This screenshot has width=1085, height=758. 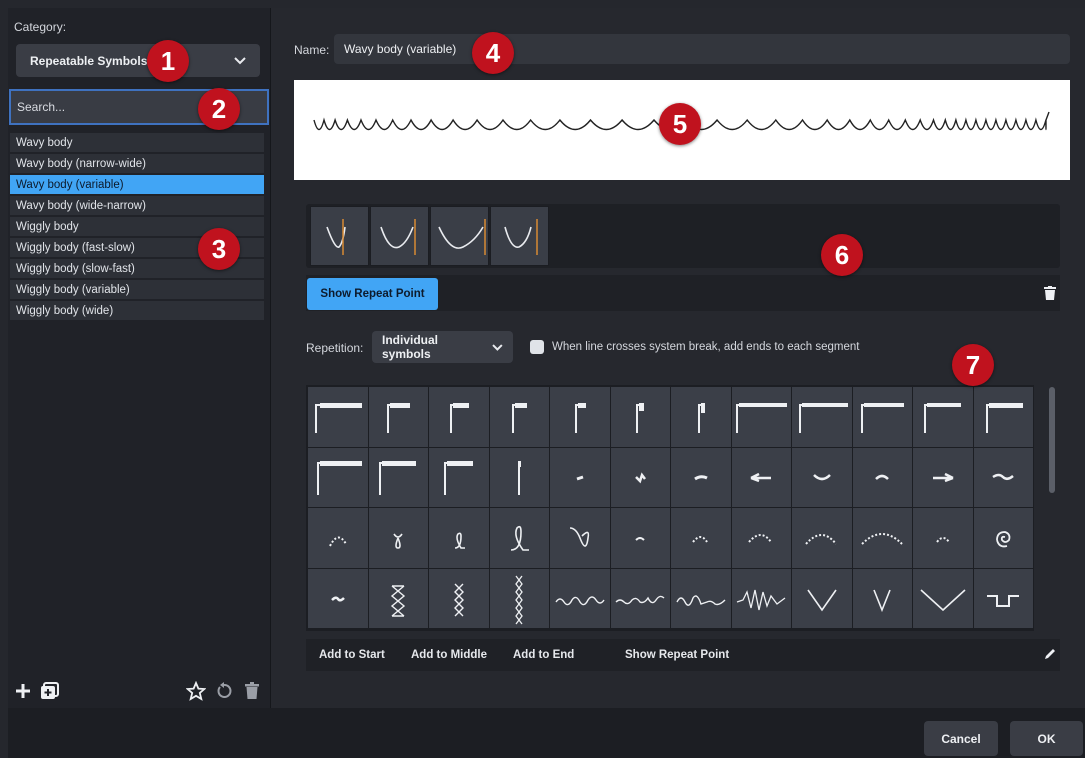 I want to click on callout-marker: 6, so click(x=842, y=255).